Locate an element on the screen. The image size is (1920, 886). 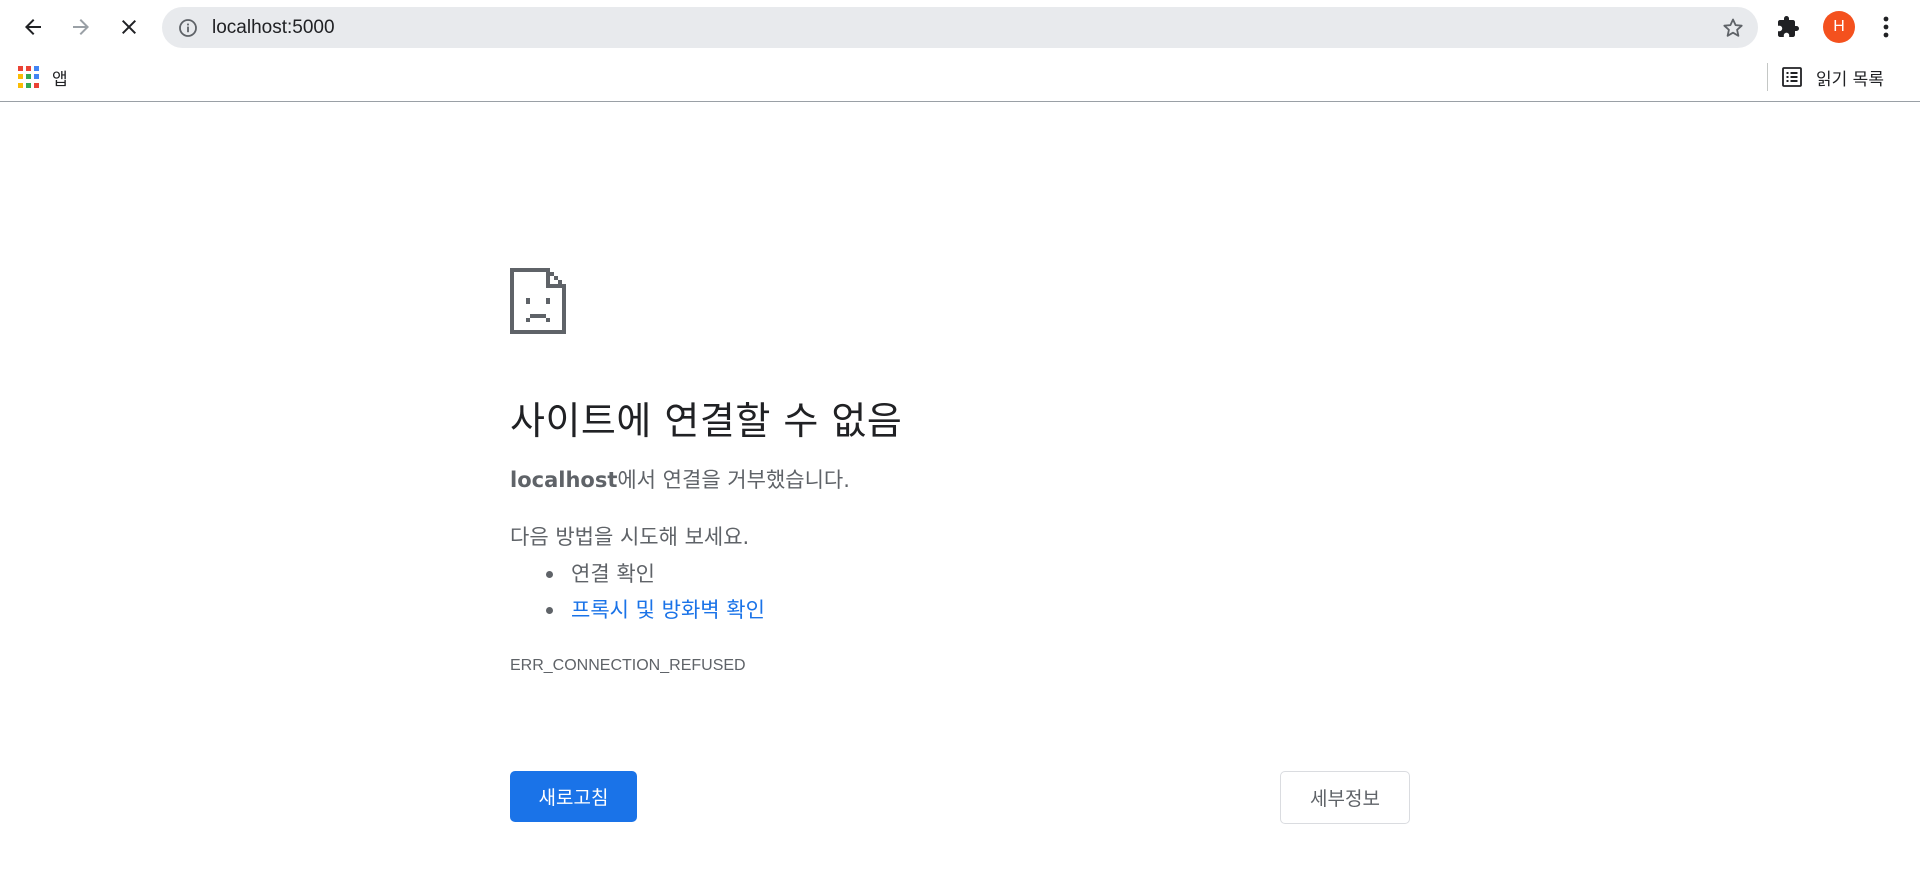
stop-button is located at coordinates (129, 27).